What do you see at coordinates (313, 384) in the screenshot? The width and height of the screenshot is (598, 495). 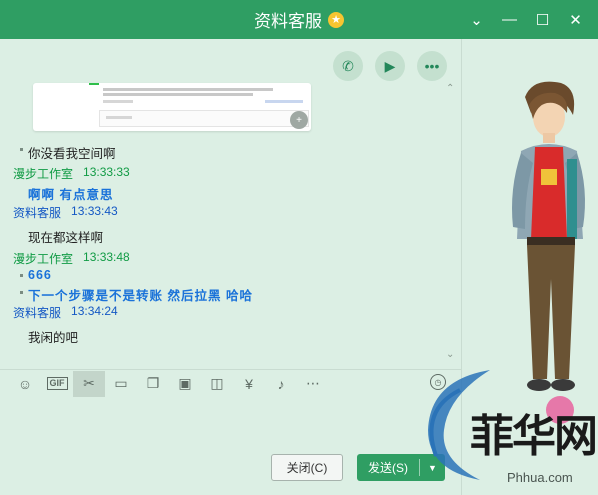 I see `more-tools-icon: ⋯` at bounding box center [313, 384].